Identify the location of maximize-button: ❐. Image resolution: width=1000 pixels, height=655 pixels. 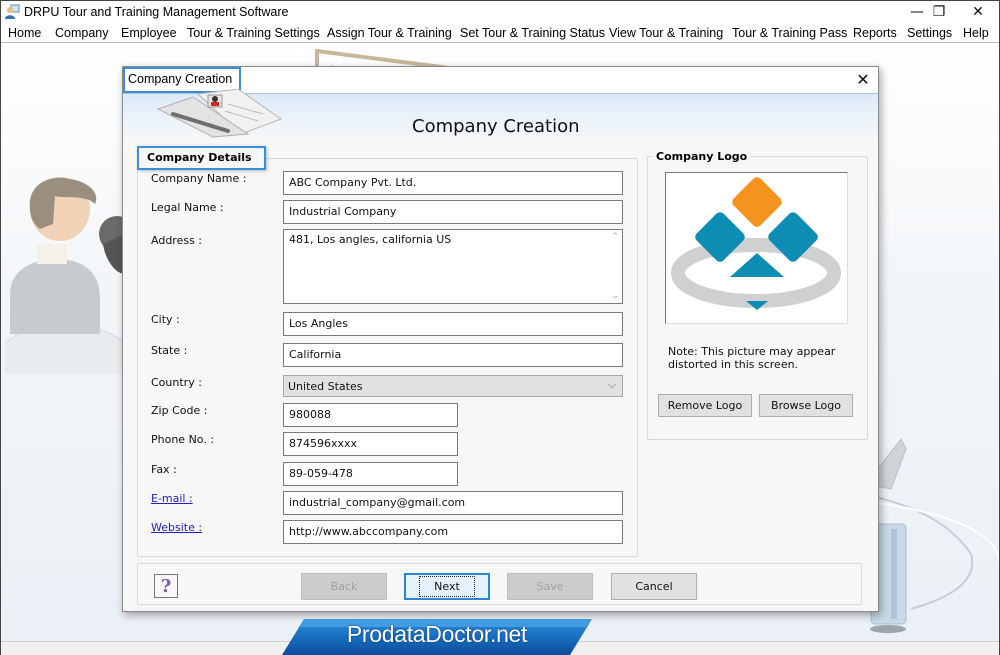
(939, 12).